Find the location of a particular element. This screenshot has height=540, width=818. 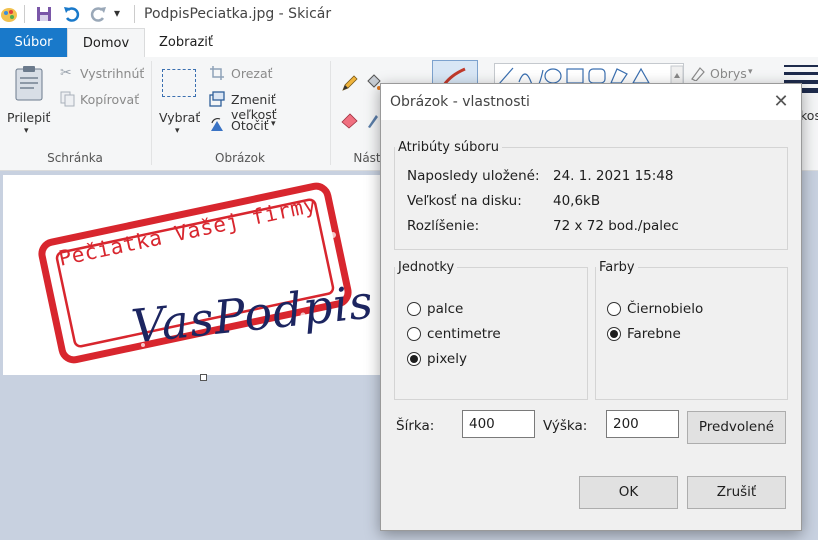

pencil-icon is located at coordinates (350, 83).